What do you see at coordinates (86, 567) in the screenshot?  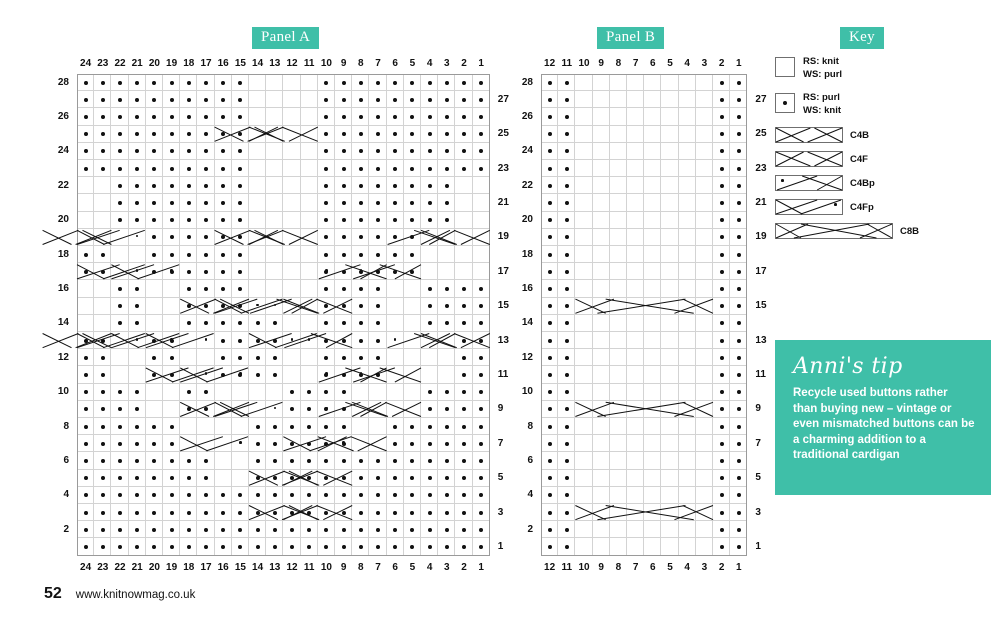 I see `column-number: 24` at bounding box center [86, 567].